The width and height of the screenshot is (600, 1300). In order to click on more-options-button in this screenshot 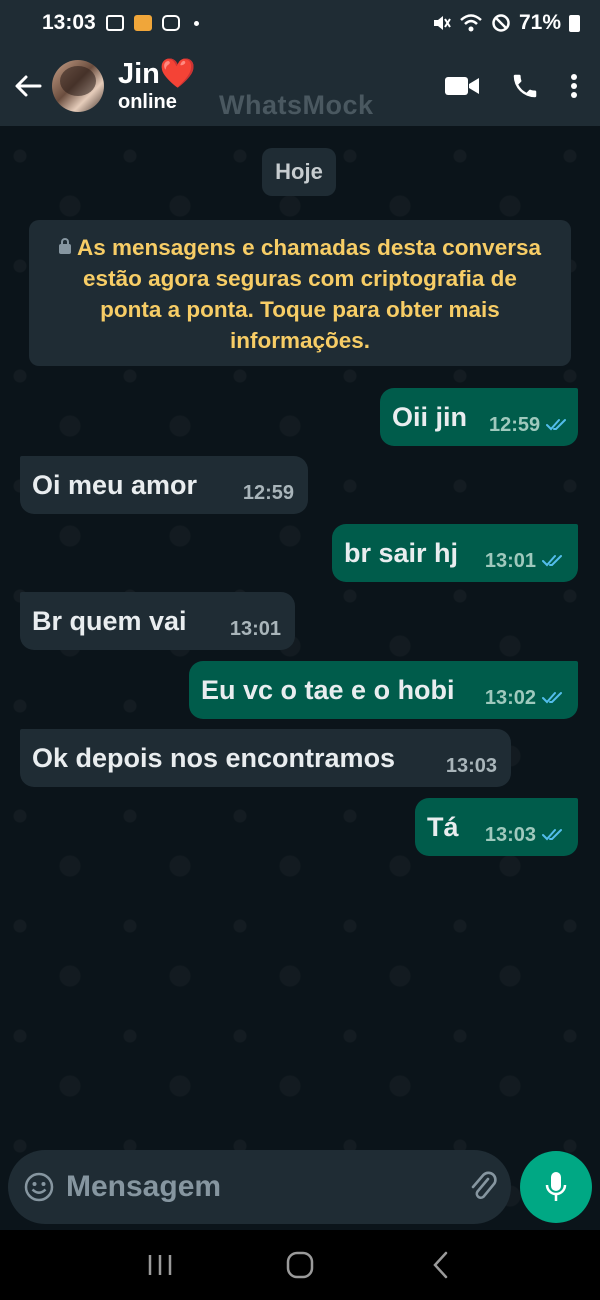, I will do `click(574, 86)`.